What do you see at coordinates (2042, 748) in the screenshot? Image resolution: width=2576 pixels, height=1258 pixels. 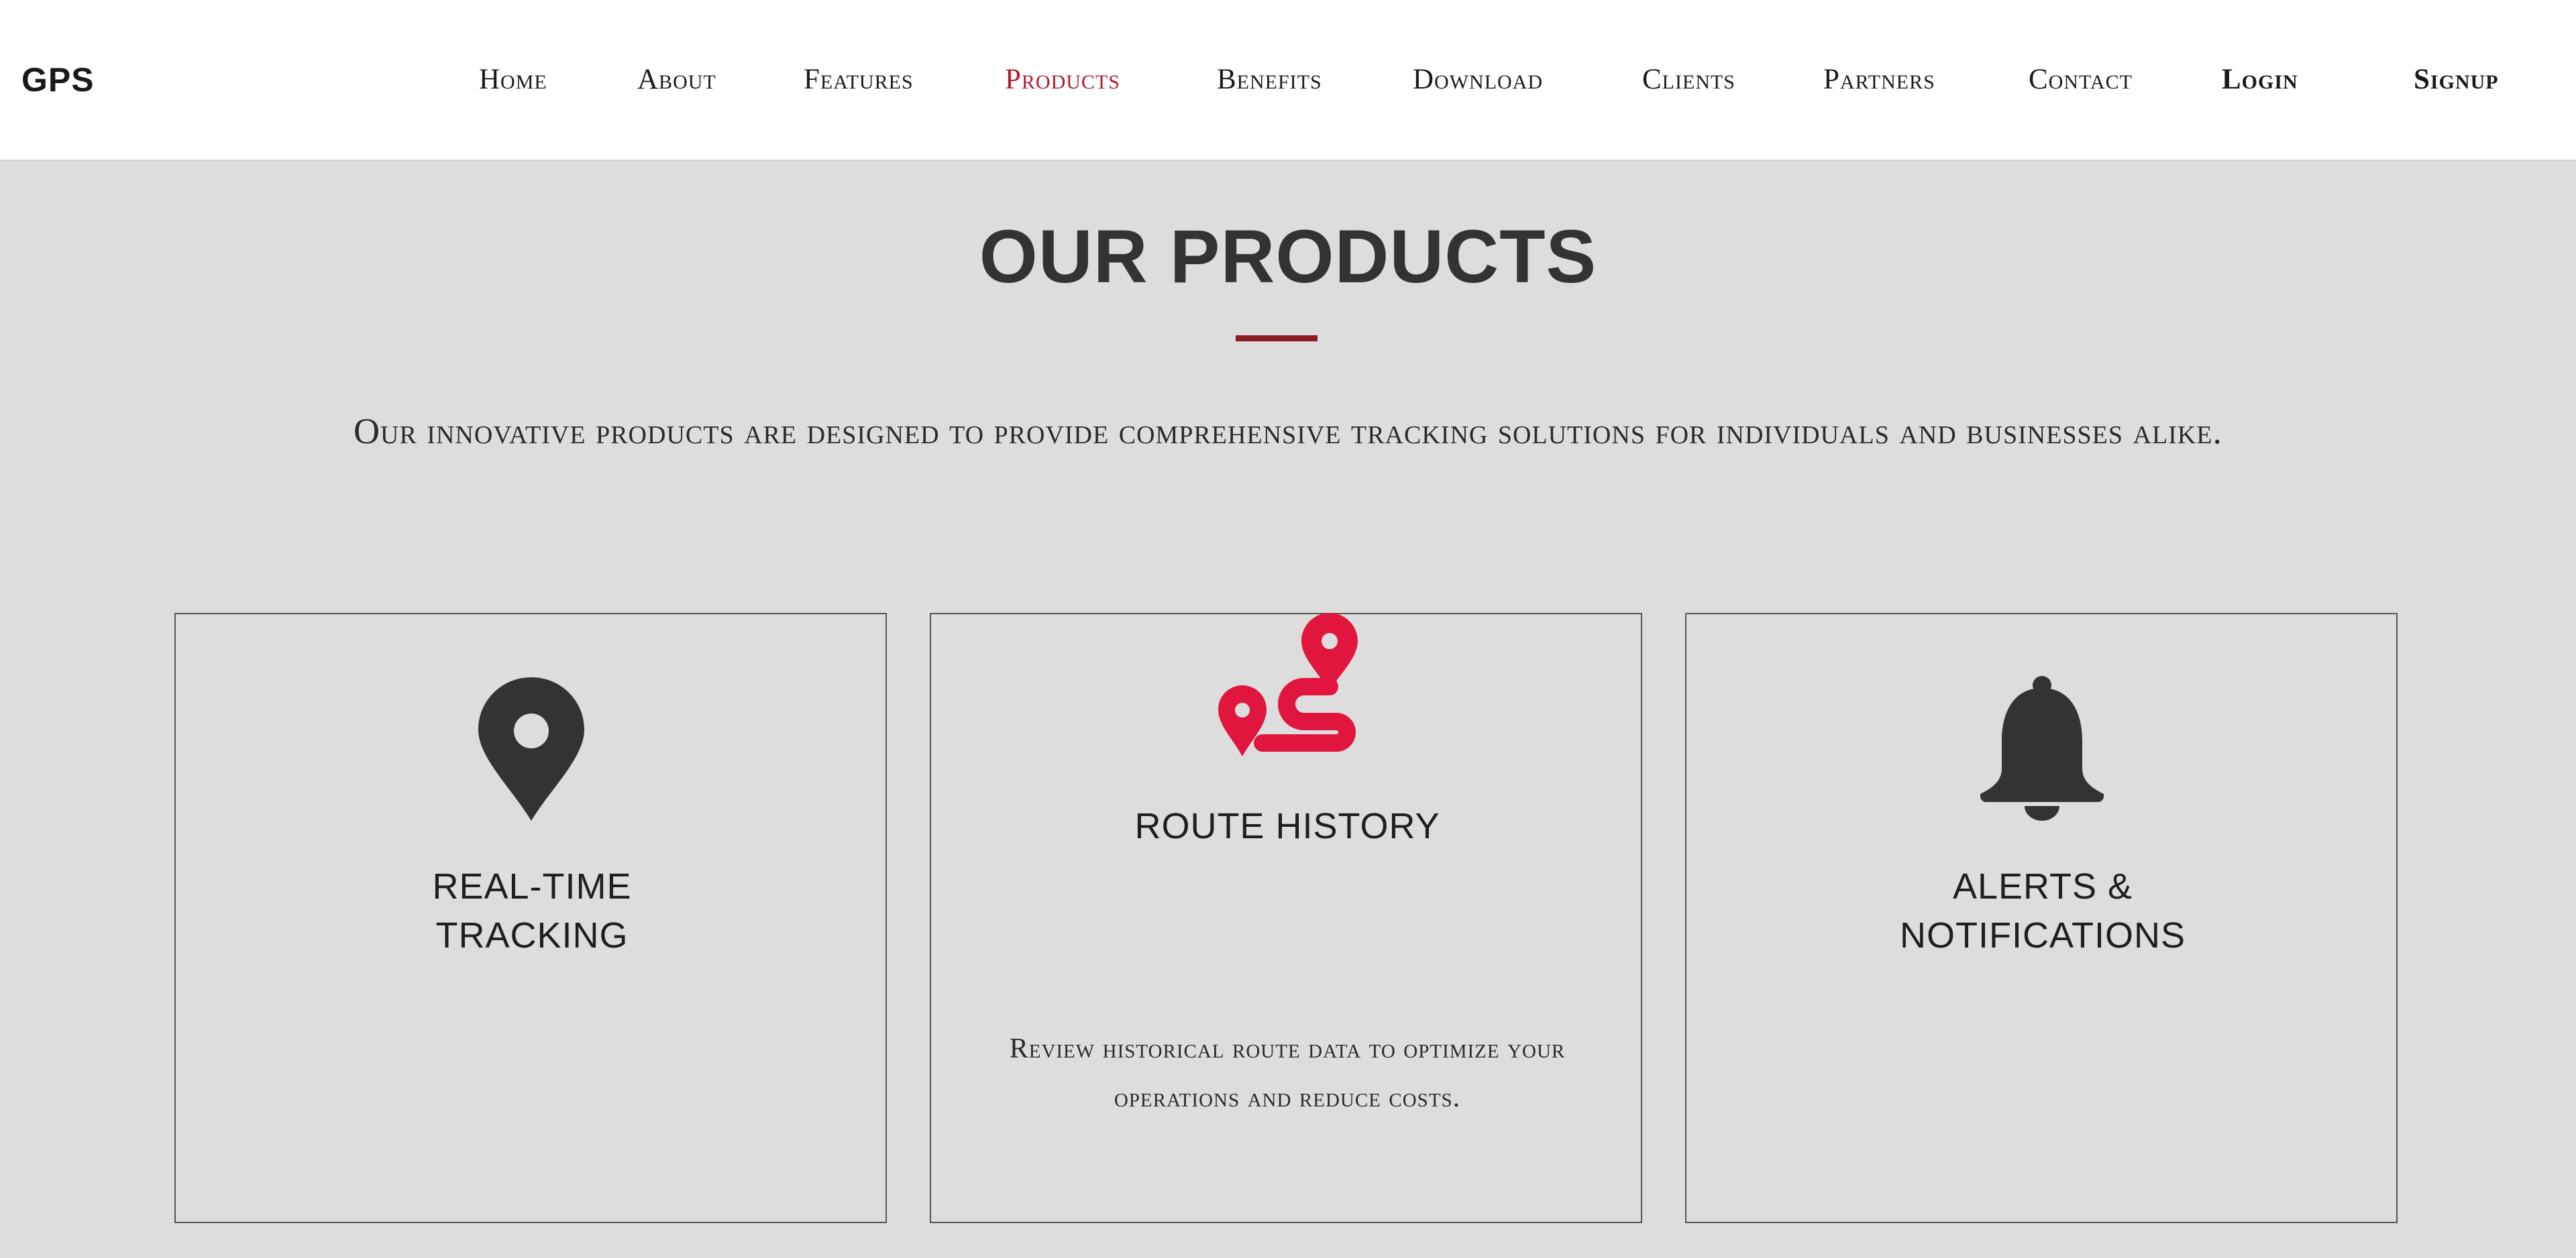 I see `bell-icon` at bounding box center [2042, 748].